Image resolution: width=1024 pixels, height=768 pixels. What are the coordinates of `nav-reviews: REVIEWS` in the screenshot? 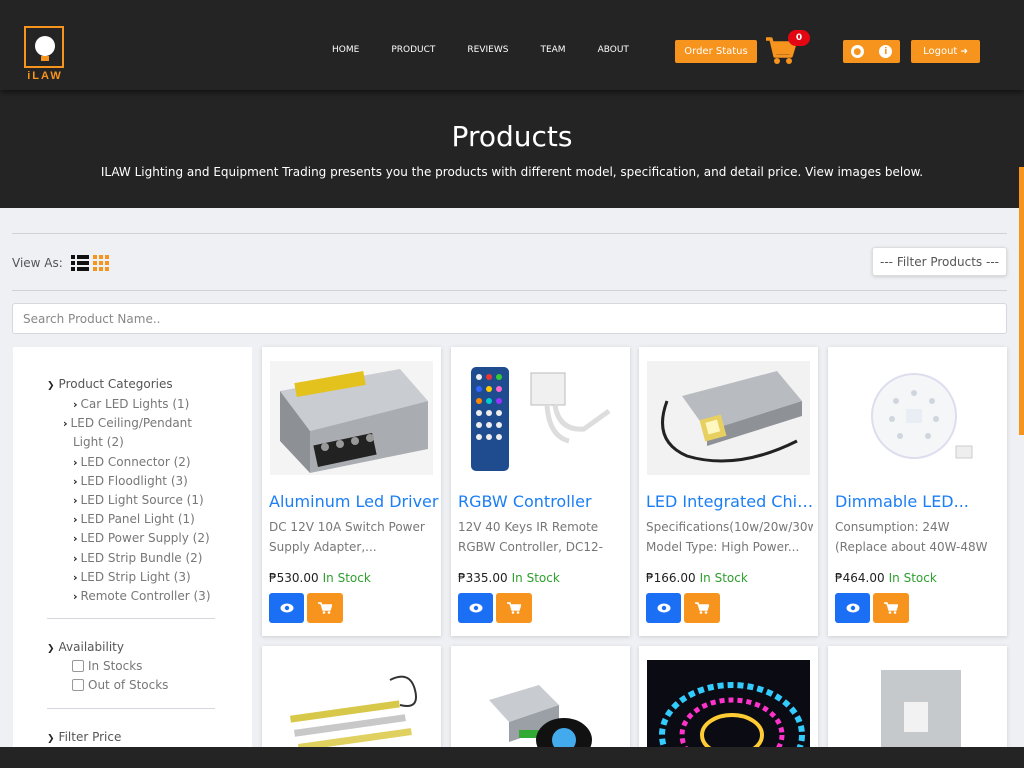 It's located at (487, 50).